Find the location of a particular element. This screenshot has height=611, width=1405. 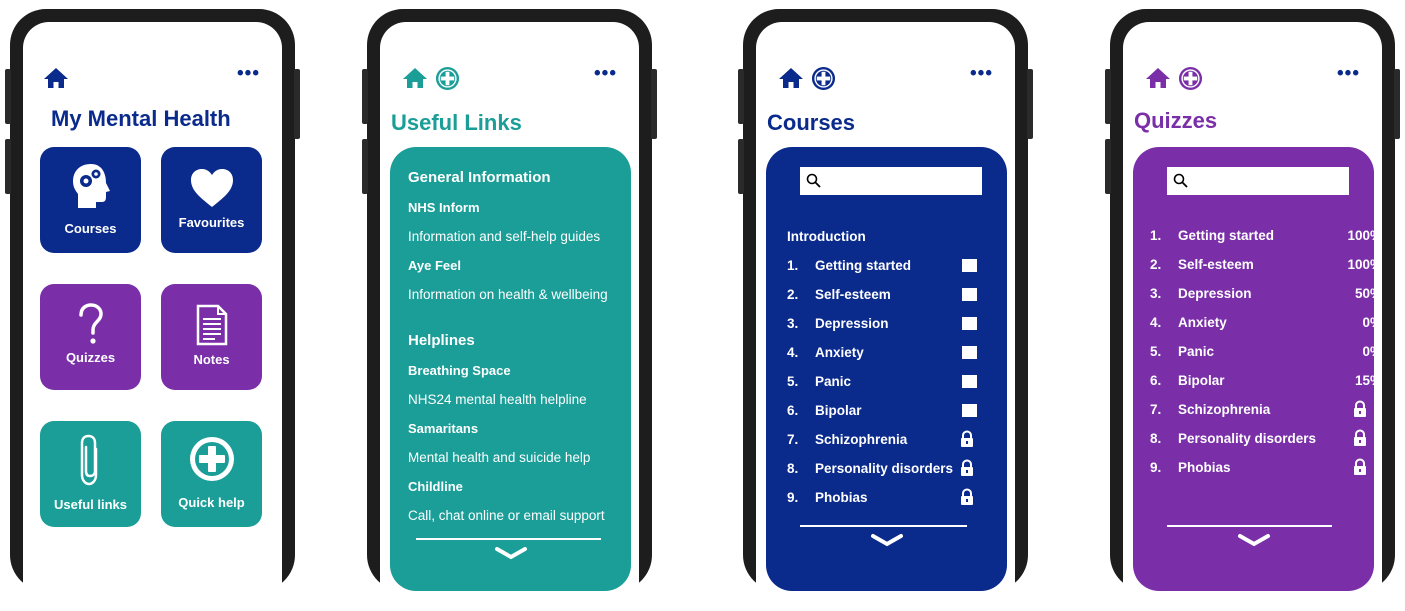

link-description: Call, chat online or email support is located at coordinates (506, 515).